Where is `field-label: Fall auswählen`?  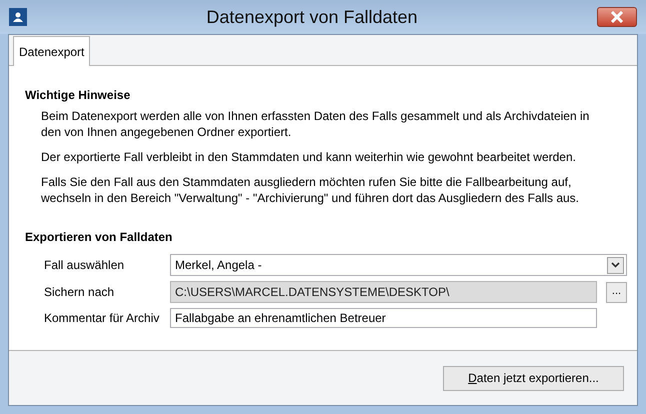
field-label: Fall auswählen is located at coordinates (85, 265).